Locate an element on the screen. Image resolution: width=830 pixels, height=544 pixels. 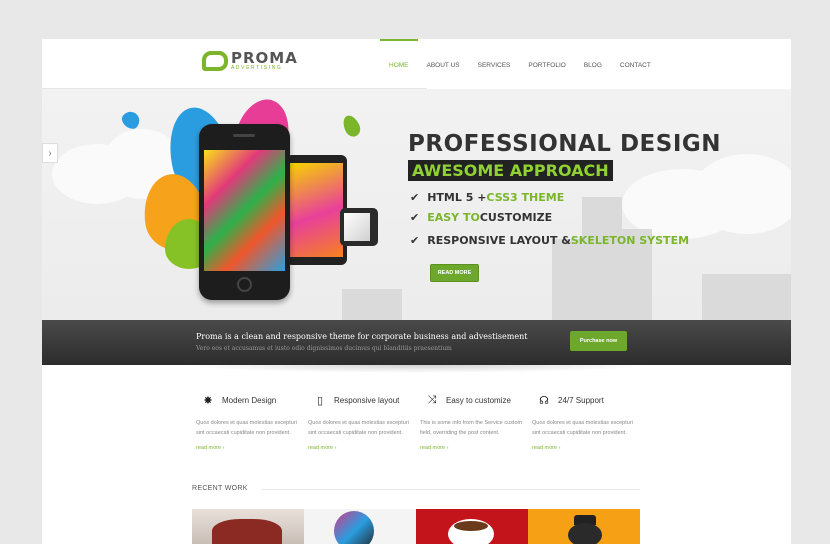
recent-work-divider is located at coordinates (451, 489).